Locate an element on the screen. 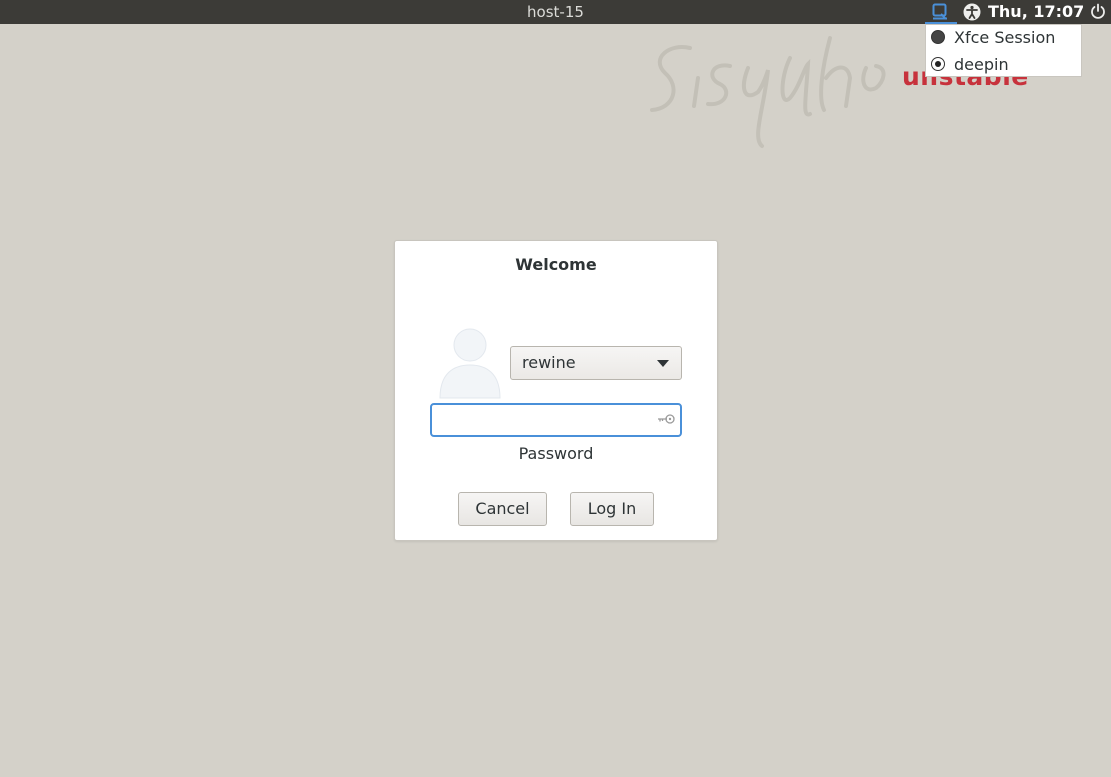 The height and width of the screenshot is (777, 1111). password-field is located at coordinates (556, 420).